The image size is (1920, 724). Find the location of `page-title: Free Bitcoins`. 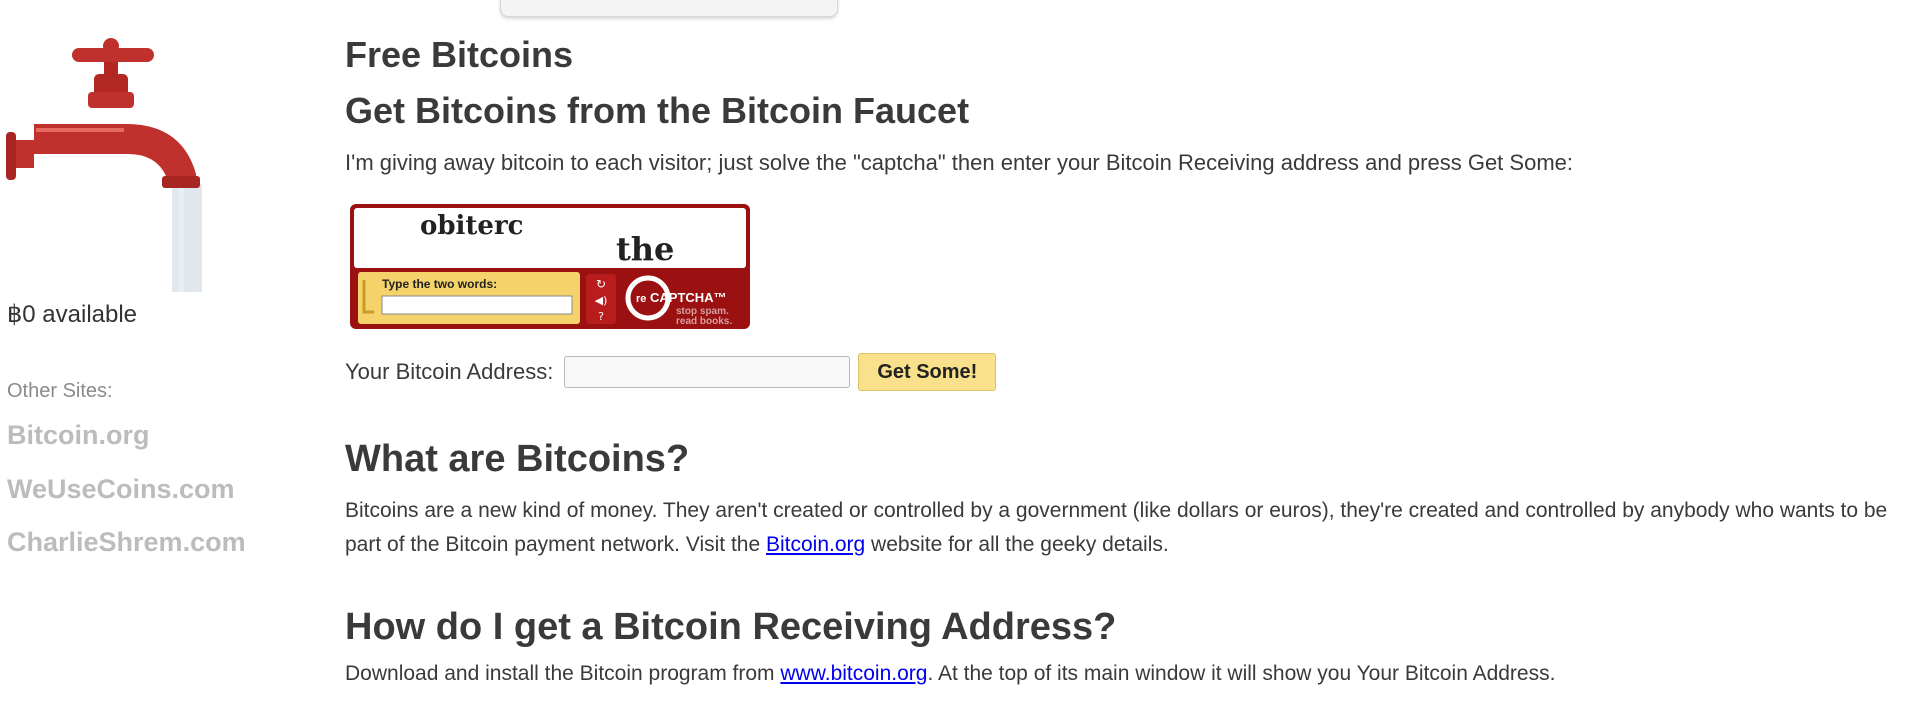

page-title: Free Bitcoins is located at coordinates (459, 54).